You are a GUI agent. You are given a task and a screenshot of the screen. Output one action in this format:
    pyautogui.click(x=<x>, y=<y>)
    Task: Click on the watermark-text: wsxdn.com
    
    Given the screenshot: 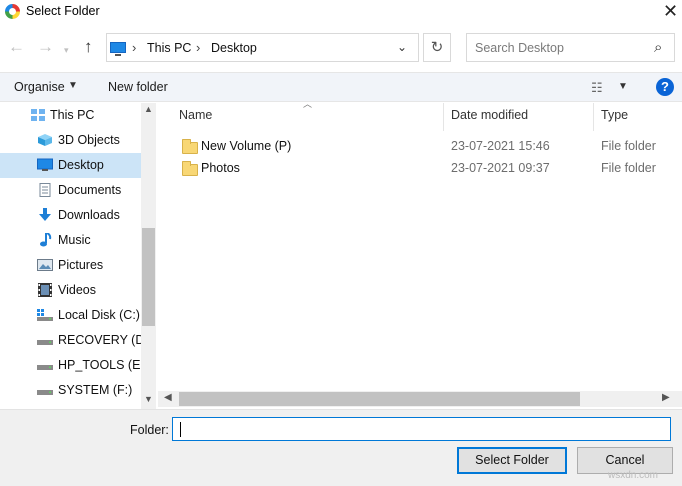 What is the action you would take?
    pyautogui.click(x=633, y=475)
    